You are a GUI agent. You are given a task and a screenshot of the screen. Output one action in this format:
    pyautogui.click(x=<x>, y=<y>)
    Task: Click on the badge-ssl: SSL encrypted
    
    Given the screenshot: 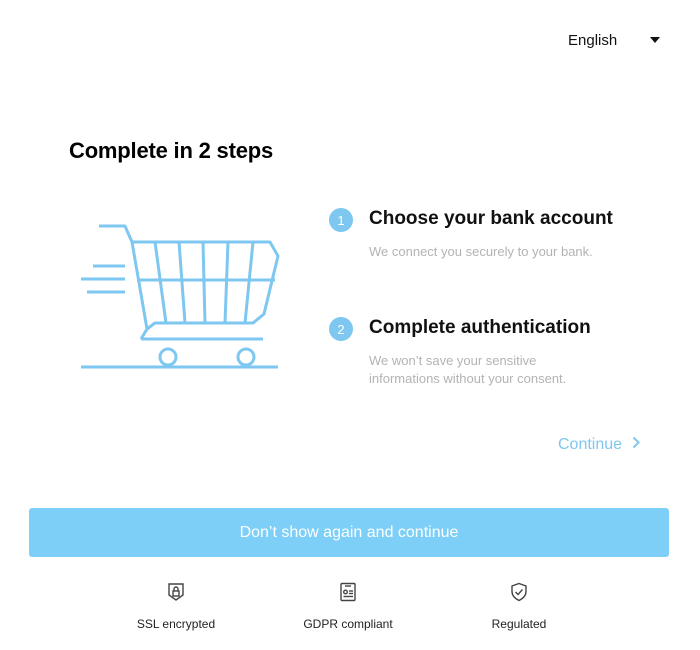 What is the action you would take?
    pyautogui.click(x=176, y=606)
    